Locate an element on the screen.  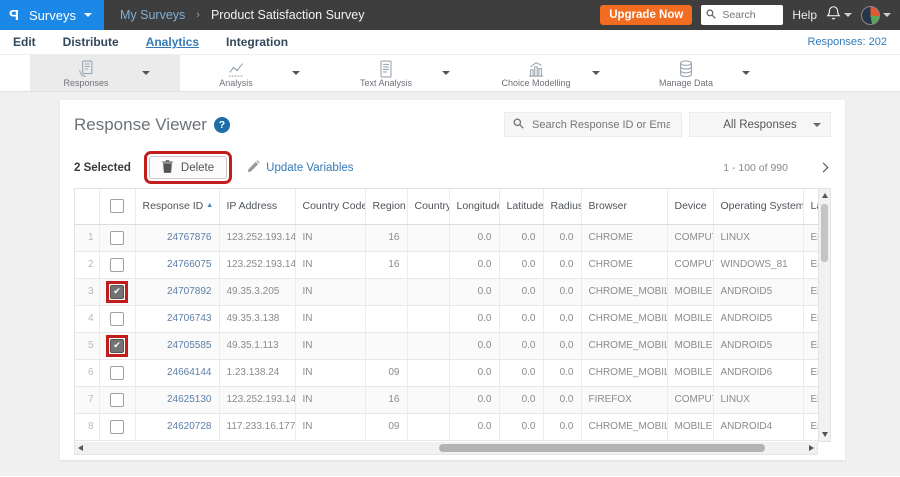
help-link: Help is located at coordinates (804, 15).